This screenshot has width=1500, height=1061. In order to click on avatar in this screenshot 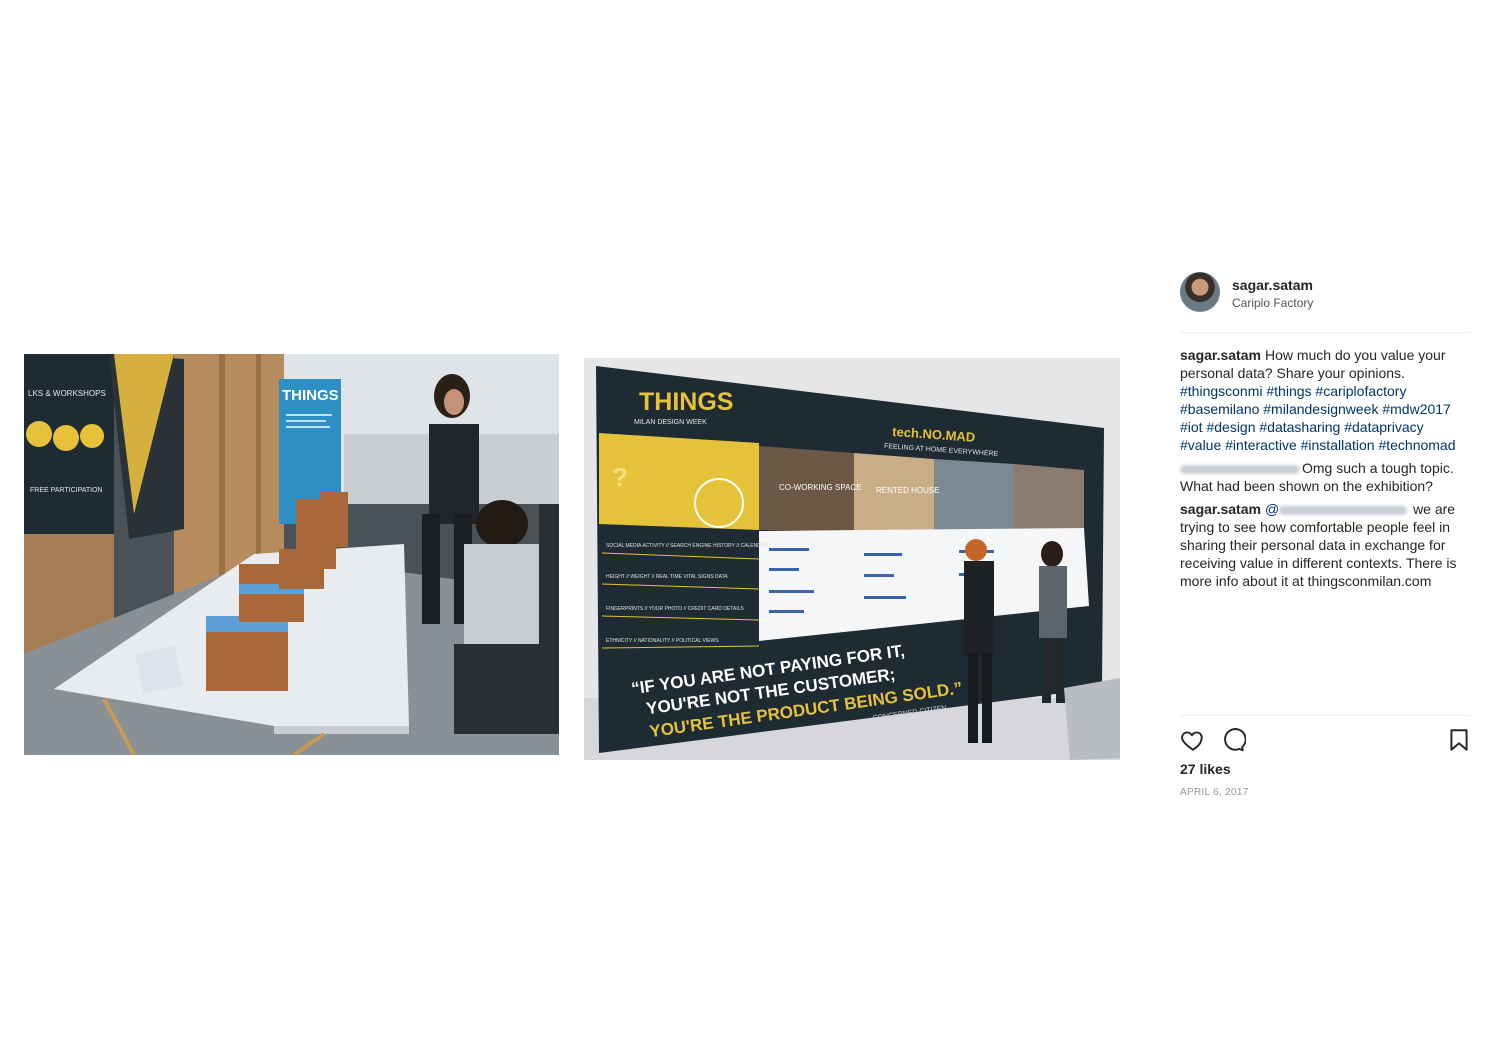, I will do `click(1200, 292)`.